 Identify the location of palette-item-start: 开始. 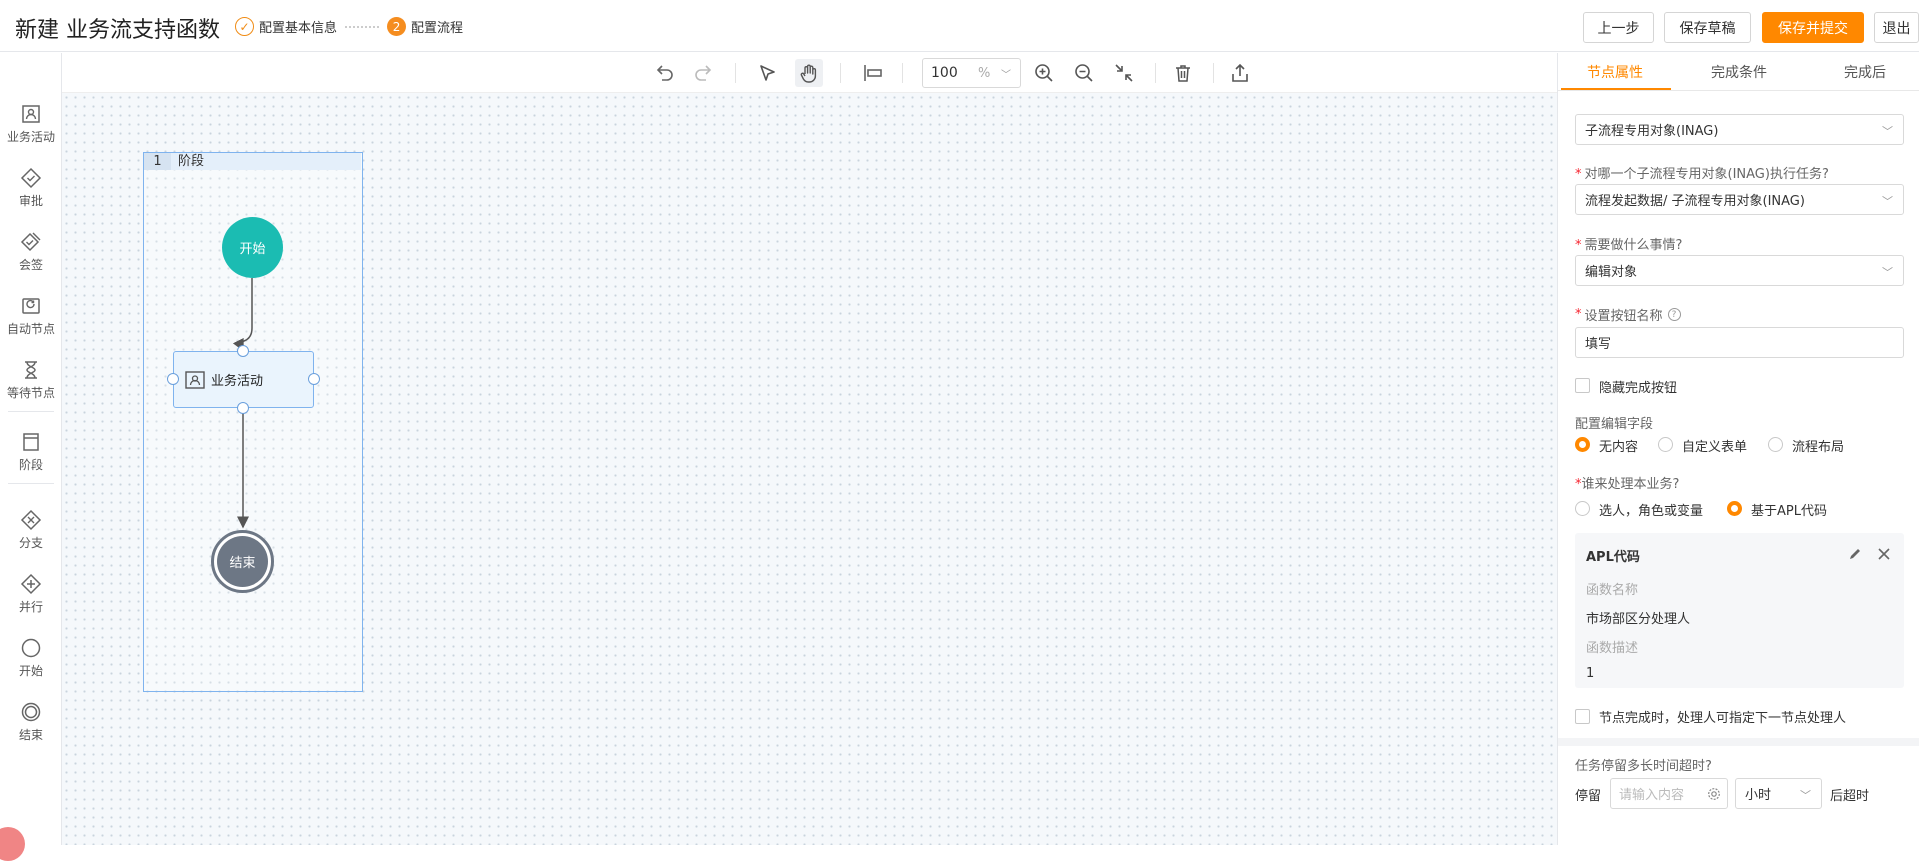
(31, 658).